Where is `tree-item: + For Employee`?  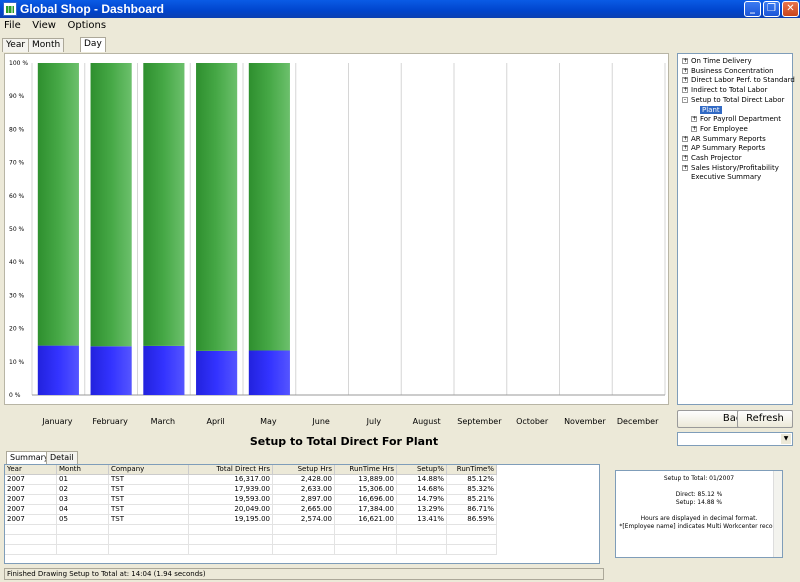
tree-item: + For Employee is located at coordinates (719, 129).